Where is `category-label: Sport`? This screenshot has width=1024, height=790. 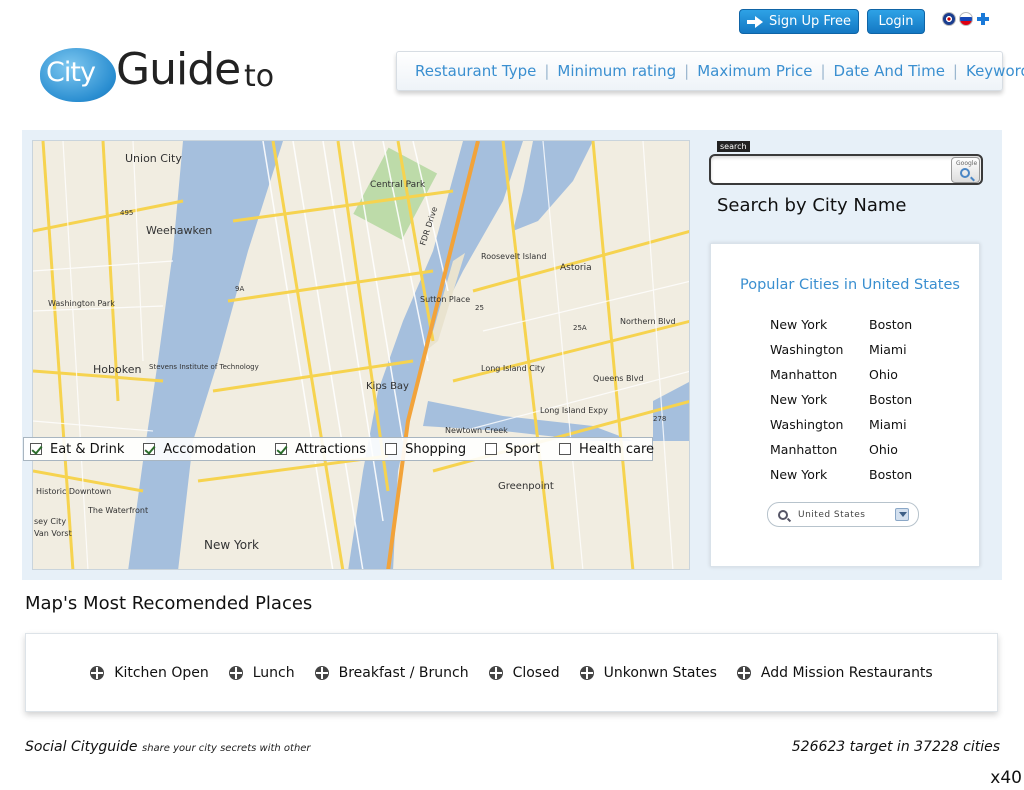
category-label: Sport is located at coordinates (523, 449).